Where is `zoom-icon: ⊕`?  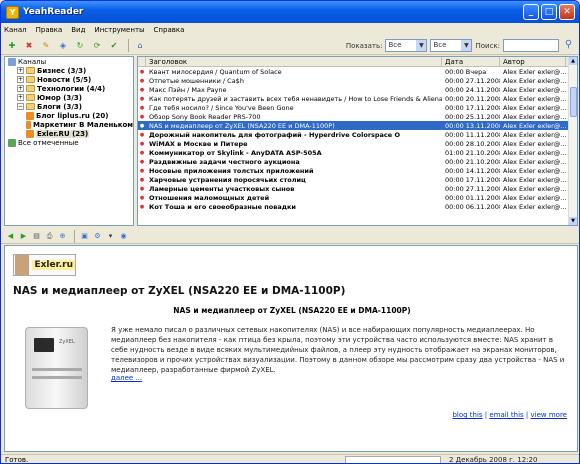 zoom-icon: ⊕ is located at coordinates (62, 236).